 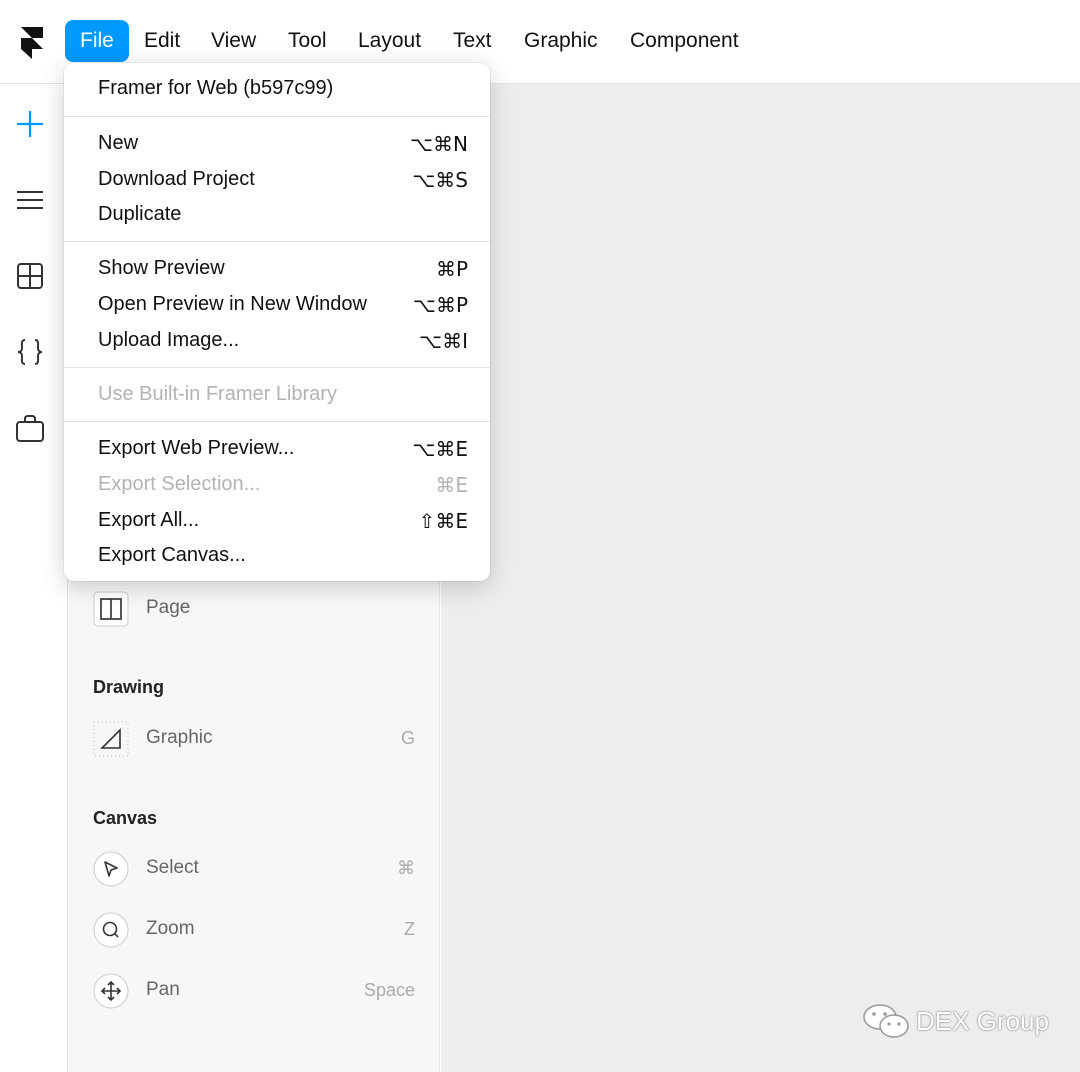 I want to click on code-braces-icon, so click(x=30, y=352).